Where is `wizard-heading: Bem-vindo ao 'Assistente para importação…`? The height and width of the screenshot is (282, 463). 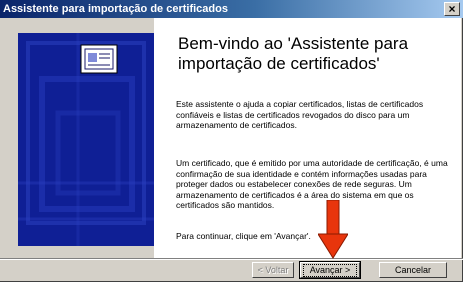 wizard-heading: Bem-vindo ao 'Assistente para importação… is located at coordinates (293, 53).